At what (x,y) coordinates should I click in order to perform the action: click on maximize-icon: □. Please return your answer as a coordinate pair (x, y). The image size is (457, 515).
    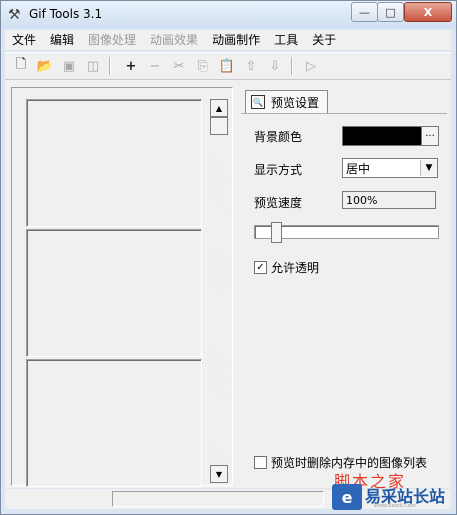
    Looking at the image, I should click on (390, 12).